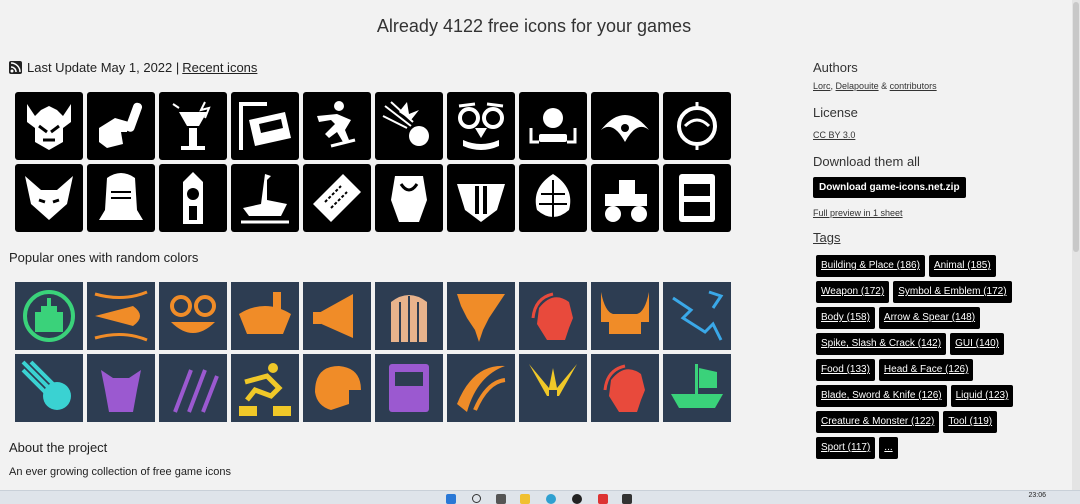  Describe the element at coordinates (476, 498) in the screenshot. I see `search-icon` at that location.